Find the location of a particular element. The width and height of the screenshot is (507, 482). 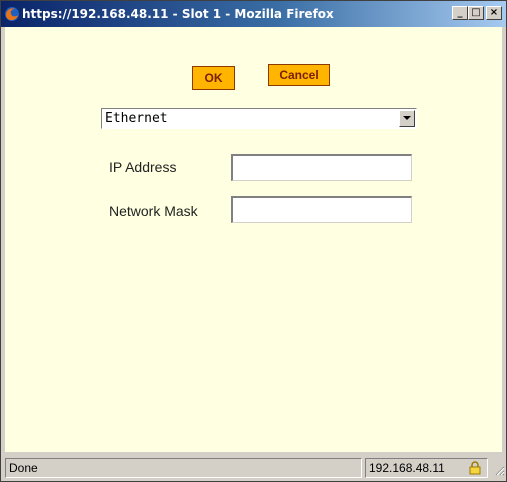

status-bar: Done 192.168.48.11 is located at coordinates (253, 468).